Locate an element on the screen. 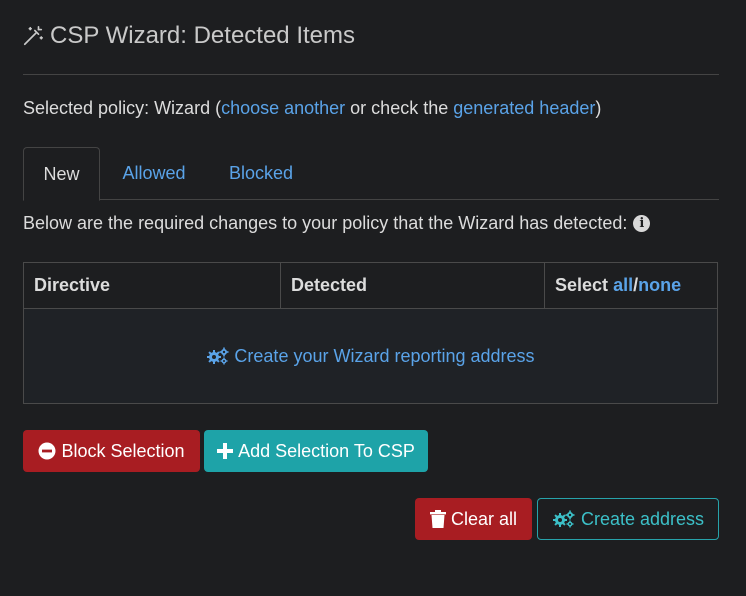 The width and height of the screenshot is (746, 596). column-detected: Detected is located at coordinates (413, 285).